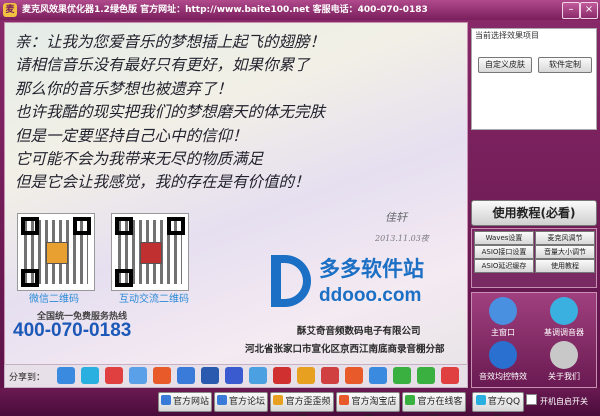  What do you see at coordinates (359, 331) in the screenshot?
I see `company-name: 酥艾奇音频数码电子有限公司` at bounding box center [359, 331].